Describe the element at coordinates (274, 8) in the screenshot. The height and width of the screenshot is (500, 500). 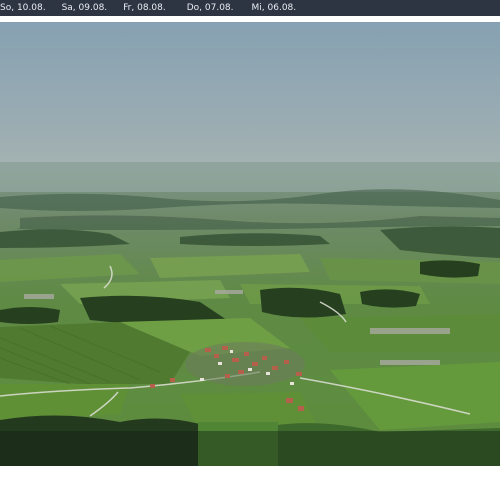
I see `date-tab-wed: Mi, 06.08.` at that location.